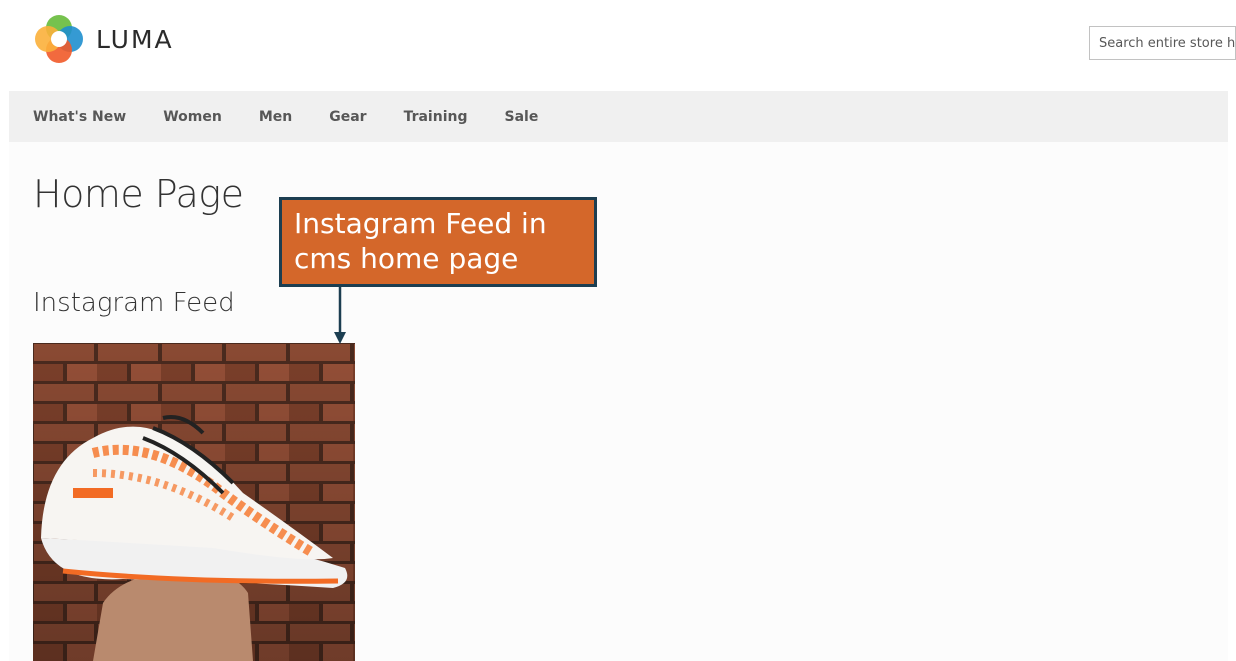  I want to click on instagram-feed-image, so click(194, 502).